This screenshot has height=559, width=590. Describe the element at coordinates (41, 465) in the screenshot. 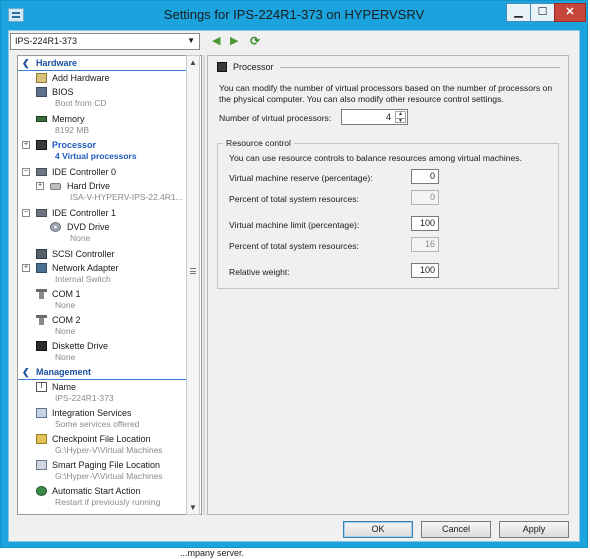

I see `smart-paging-icon` at that location.